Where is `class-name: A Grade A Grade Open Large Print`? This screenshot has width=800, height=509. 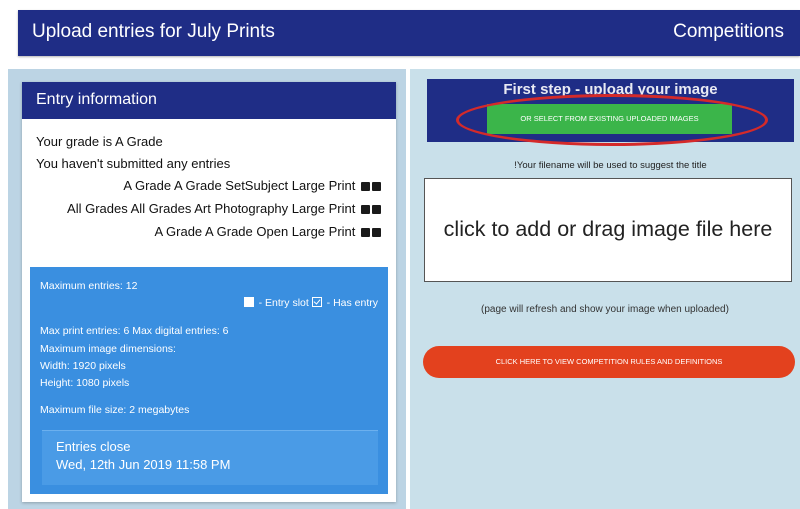 class-name: A Grade A Grade Open Large Print is located at coordinates (255, 231).